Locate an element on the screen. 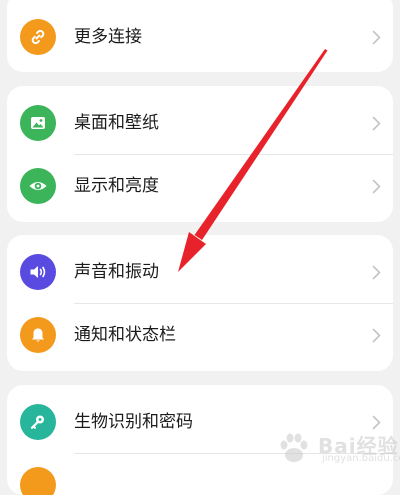 The image size is (400, 495). settings-item-label: 声音和振动 is located at coordinates (116, 272).